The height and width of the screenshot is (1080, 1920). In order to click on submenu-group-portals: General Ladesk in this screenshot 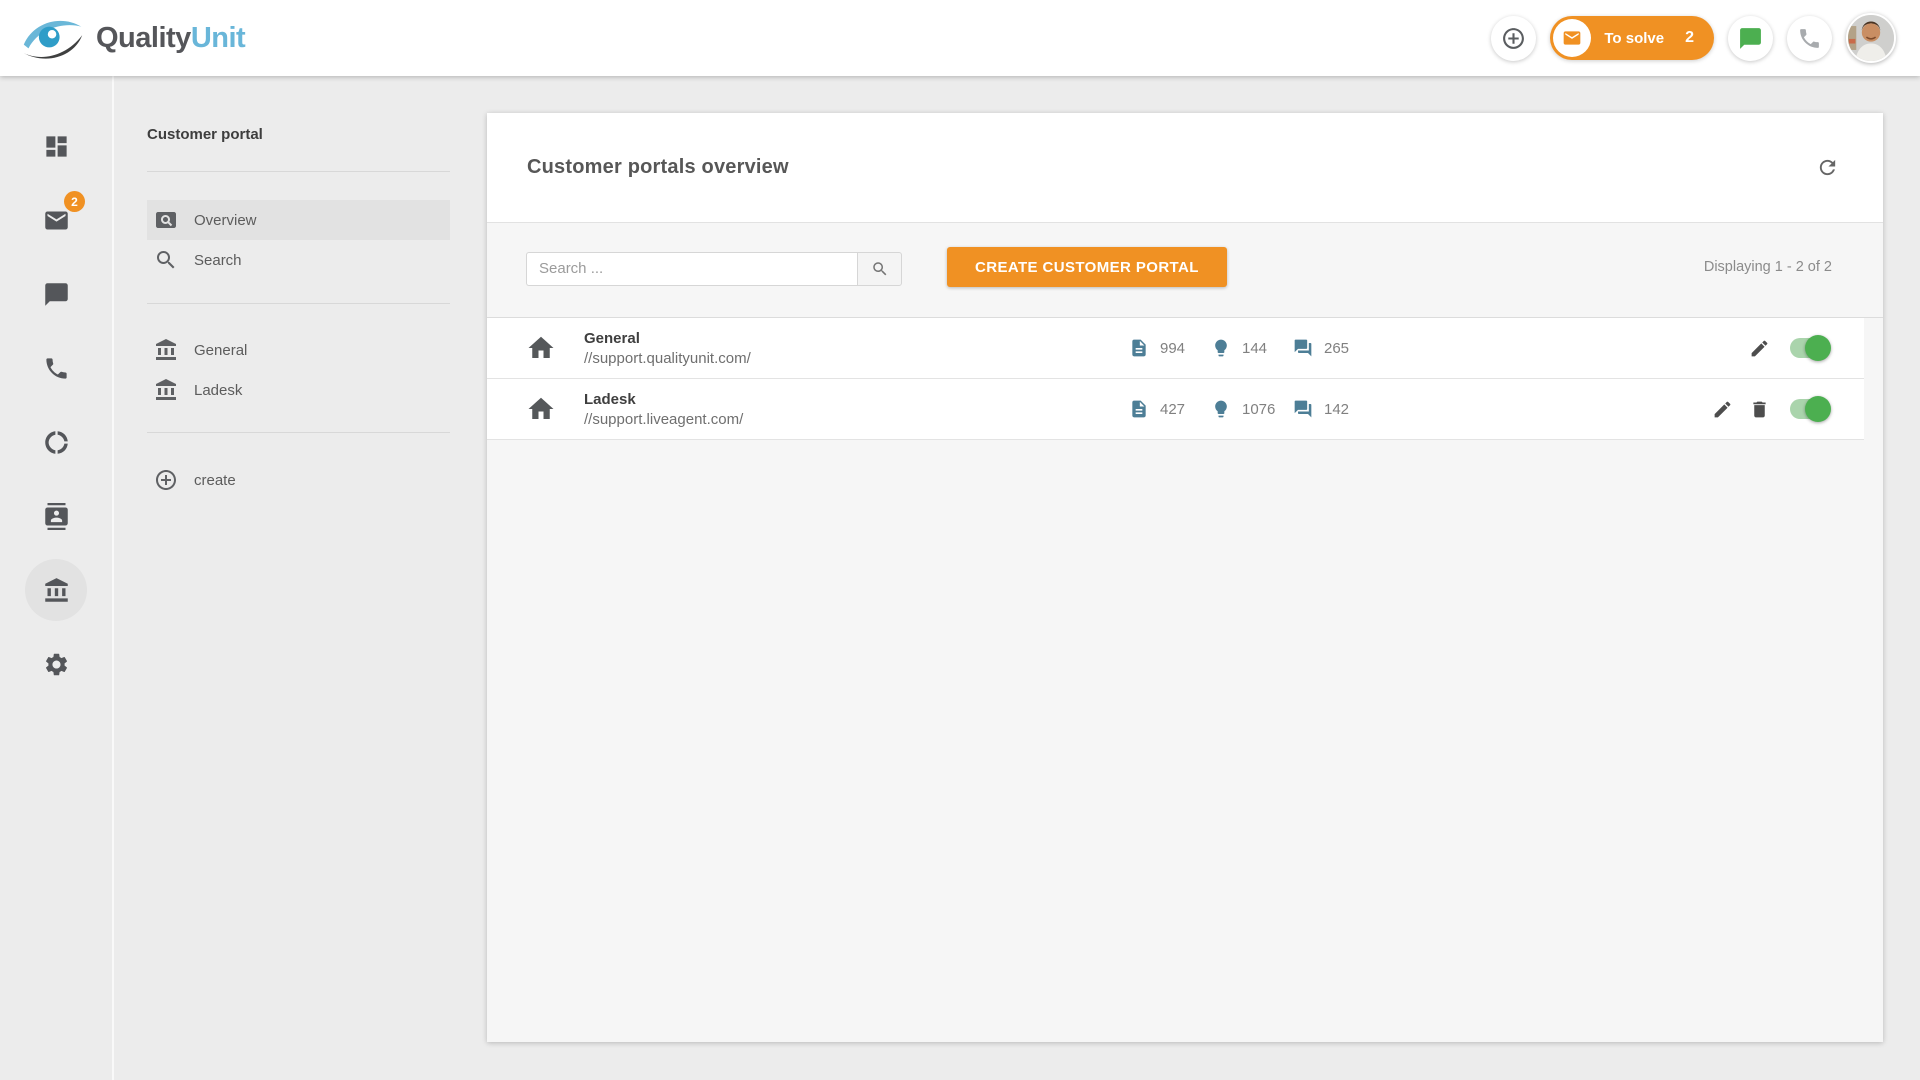, I will do `click(298, 370)`.